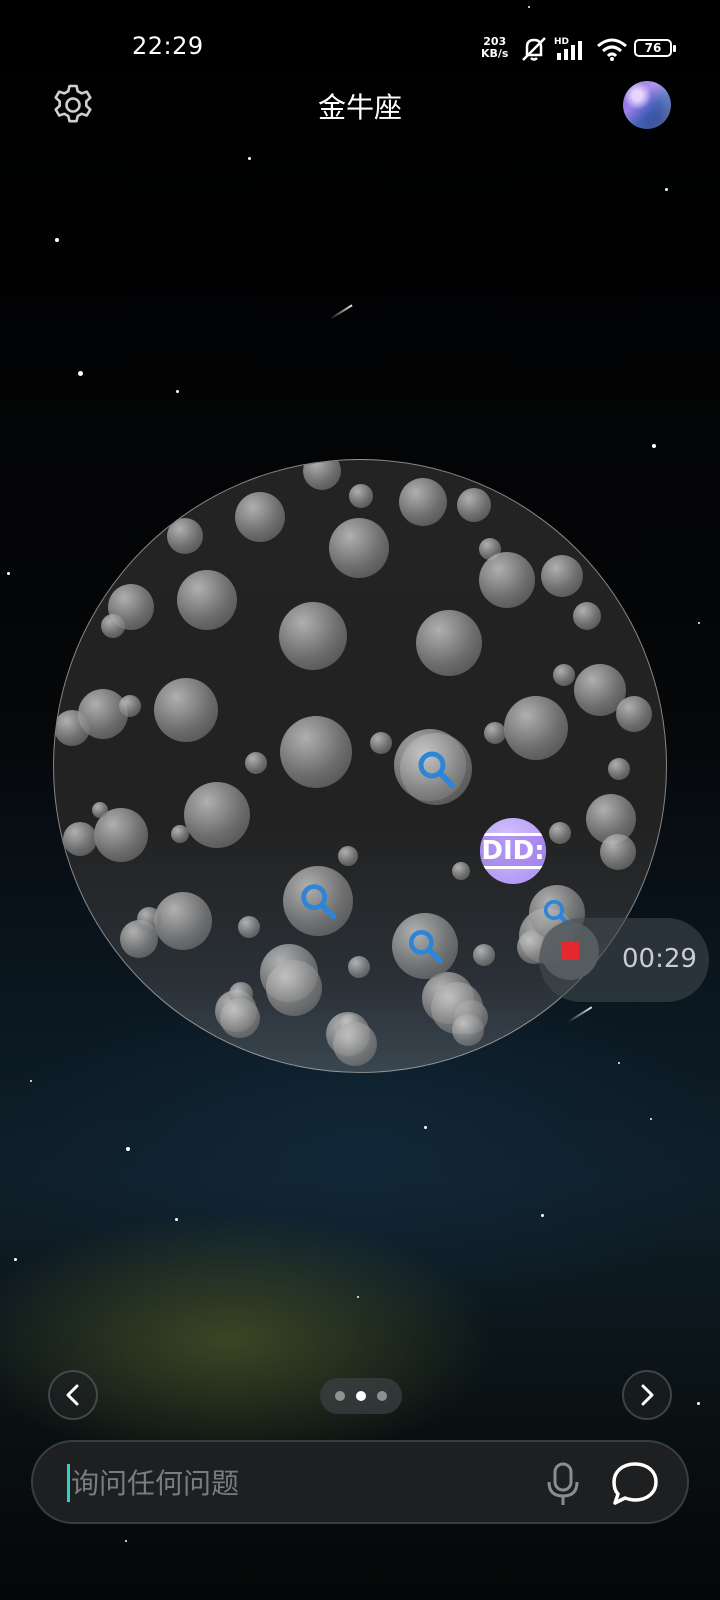 The height and width of the screenshot is (1600, 720). I want to click on chevron-right-icon, so click(647, 1395).